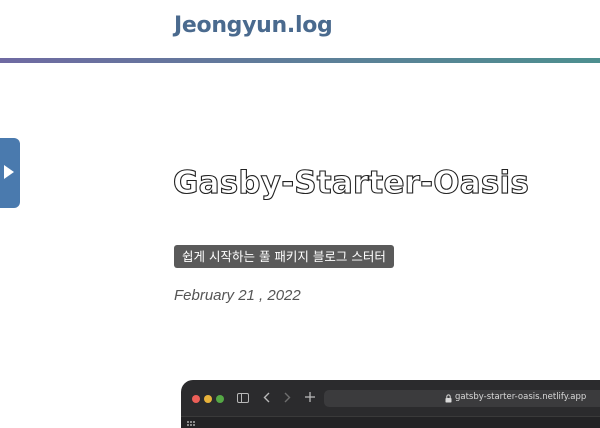 The image size is (600, 428). What do you see at coordinates (448, 398) in the screenshot?
I see `lock-icon` at bounding box center [448, 398].